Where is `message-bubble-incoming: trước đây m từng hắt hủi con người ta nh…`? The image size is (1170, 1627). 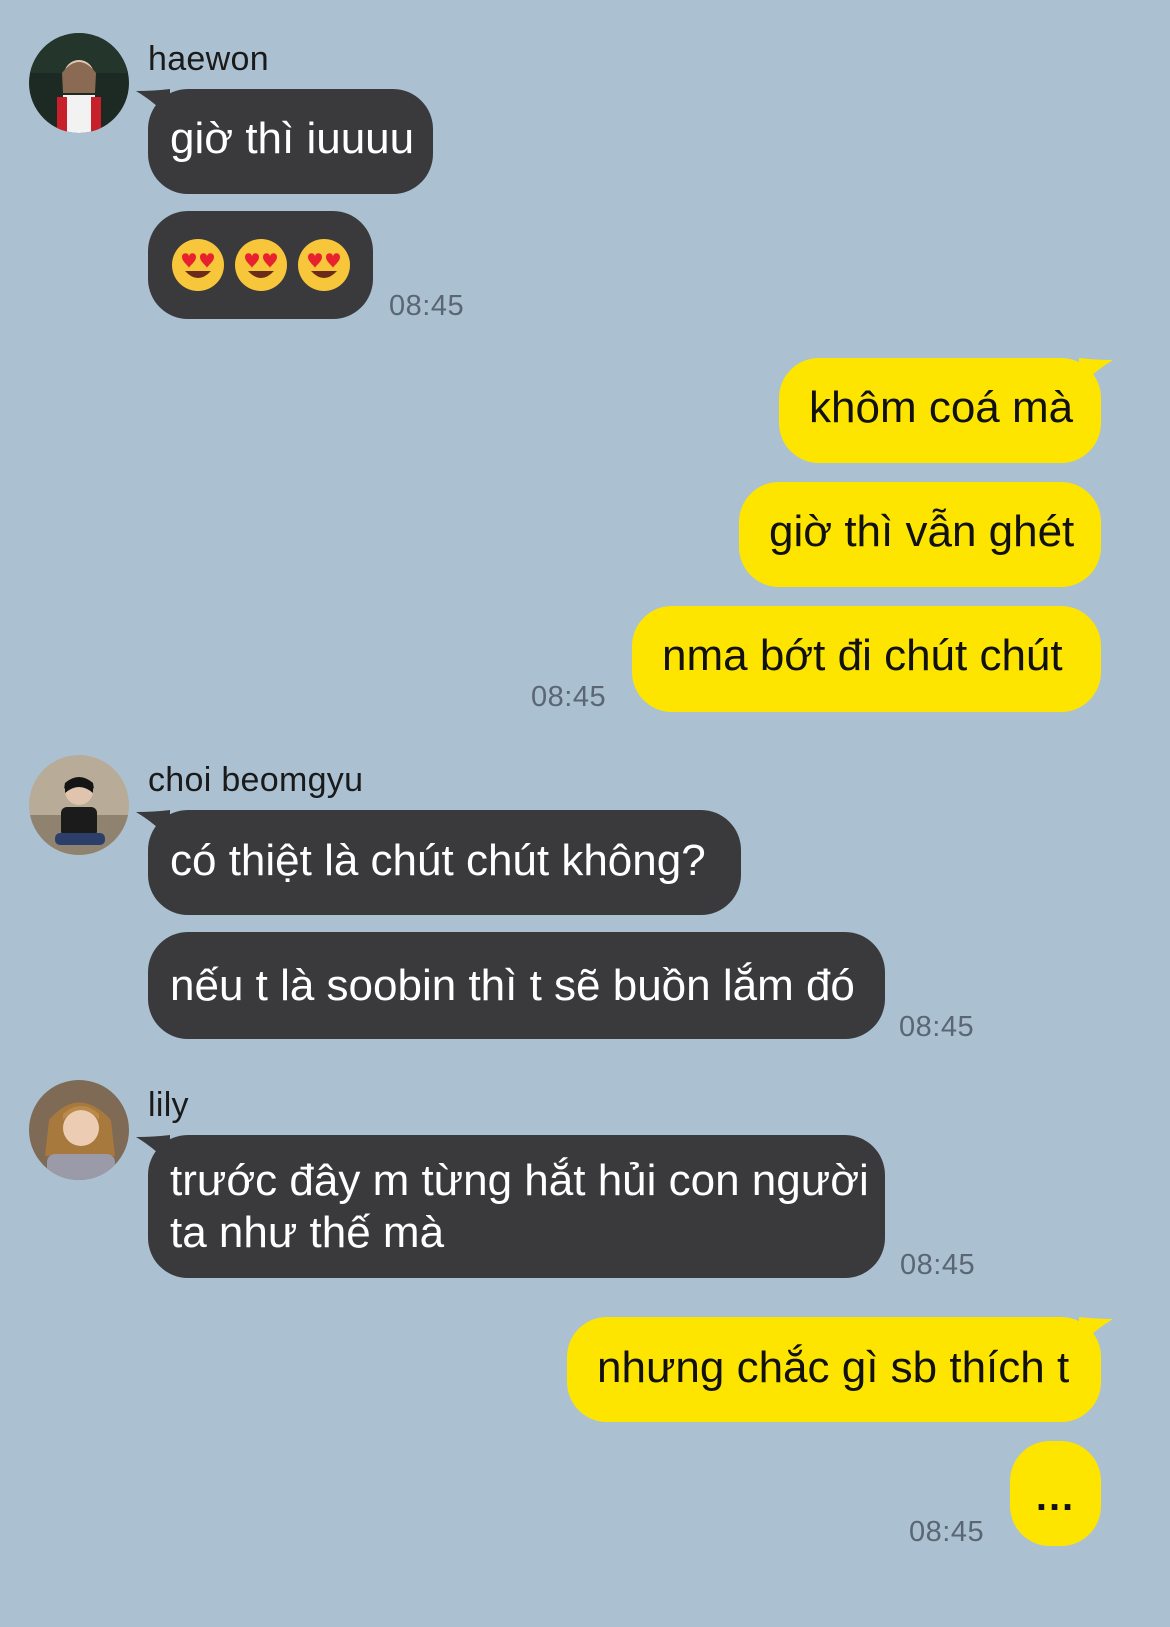
message-bubble-incoming: trước đây m từng hắt hủi con người ta nh… is located at coordinates (510, 1206).